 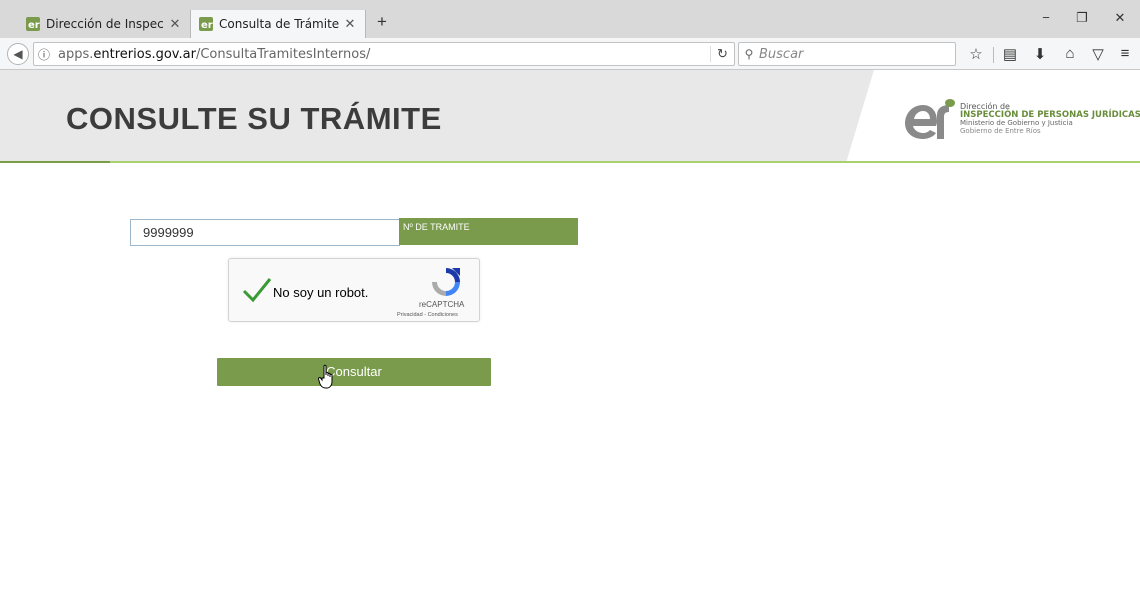 I want to click on reload-icon: ↻, so click(x=722, y=54).